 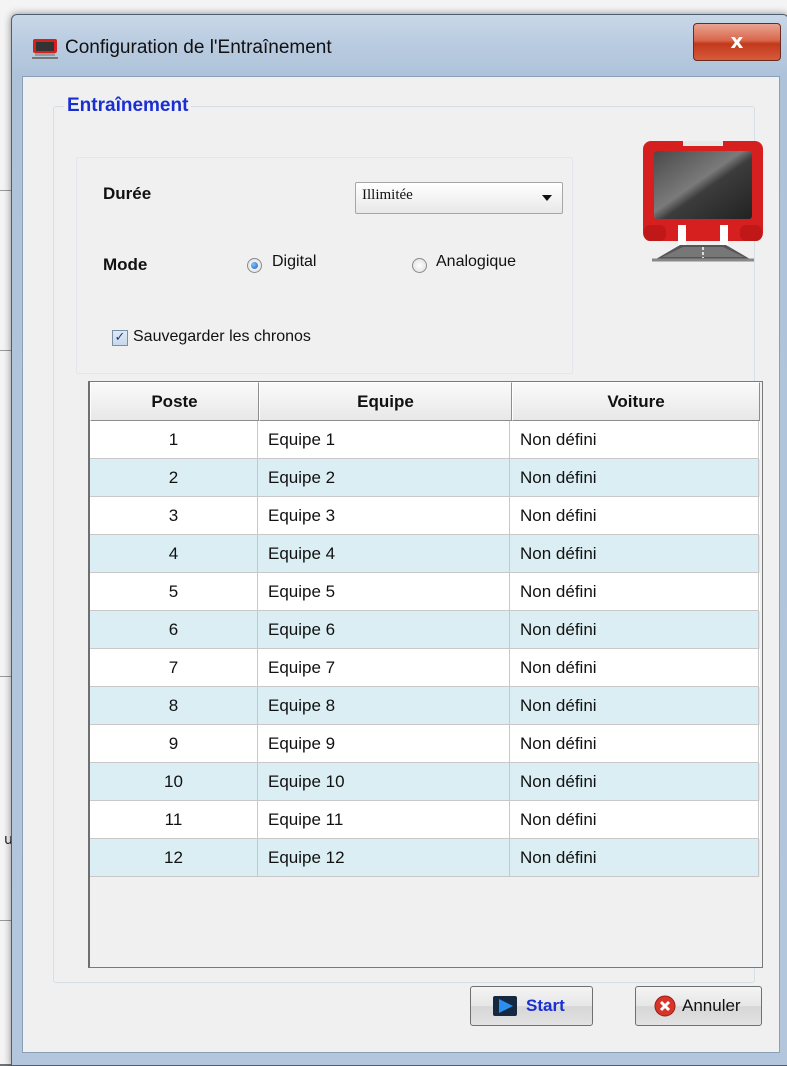 I want to click on radio-analogique, so click(x=419, y=265).